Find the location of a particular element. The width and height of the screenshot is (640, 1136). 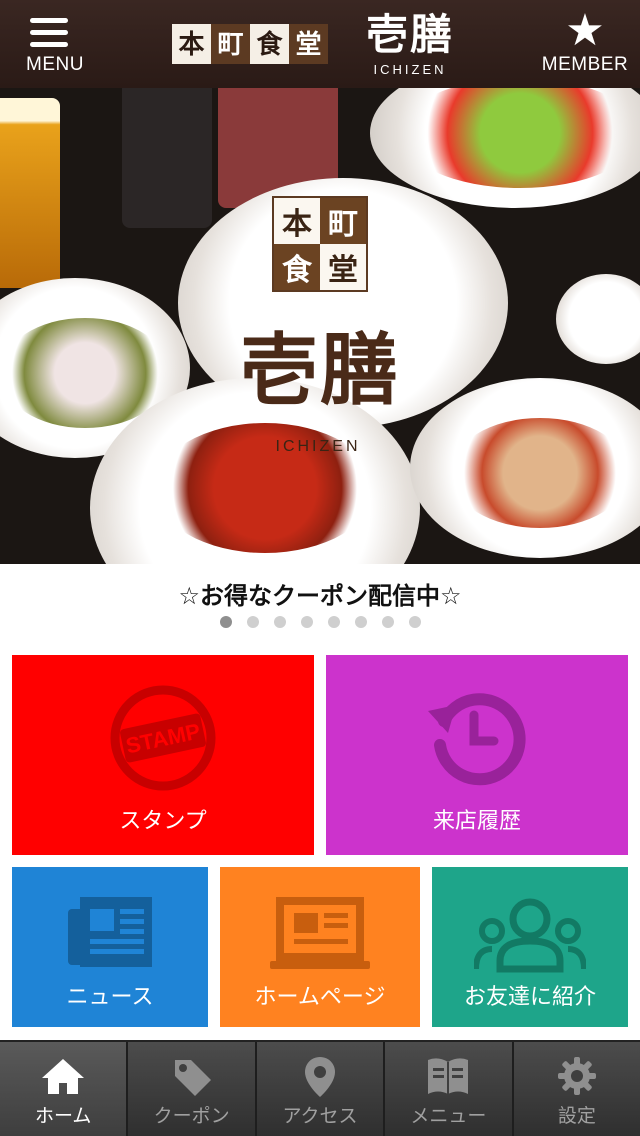

tab-home-label: ホーム is located at coordinates (63, 1116).